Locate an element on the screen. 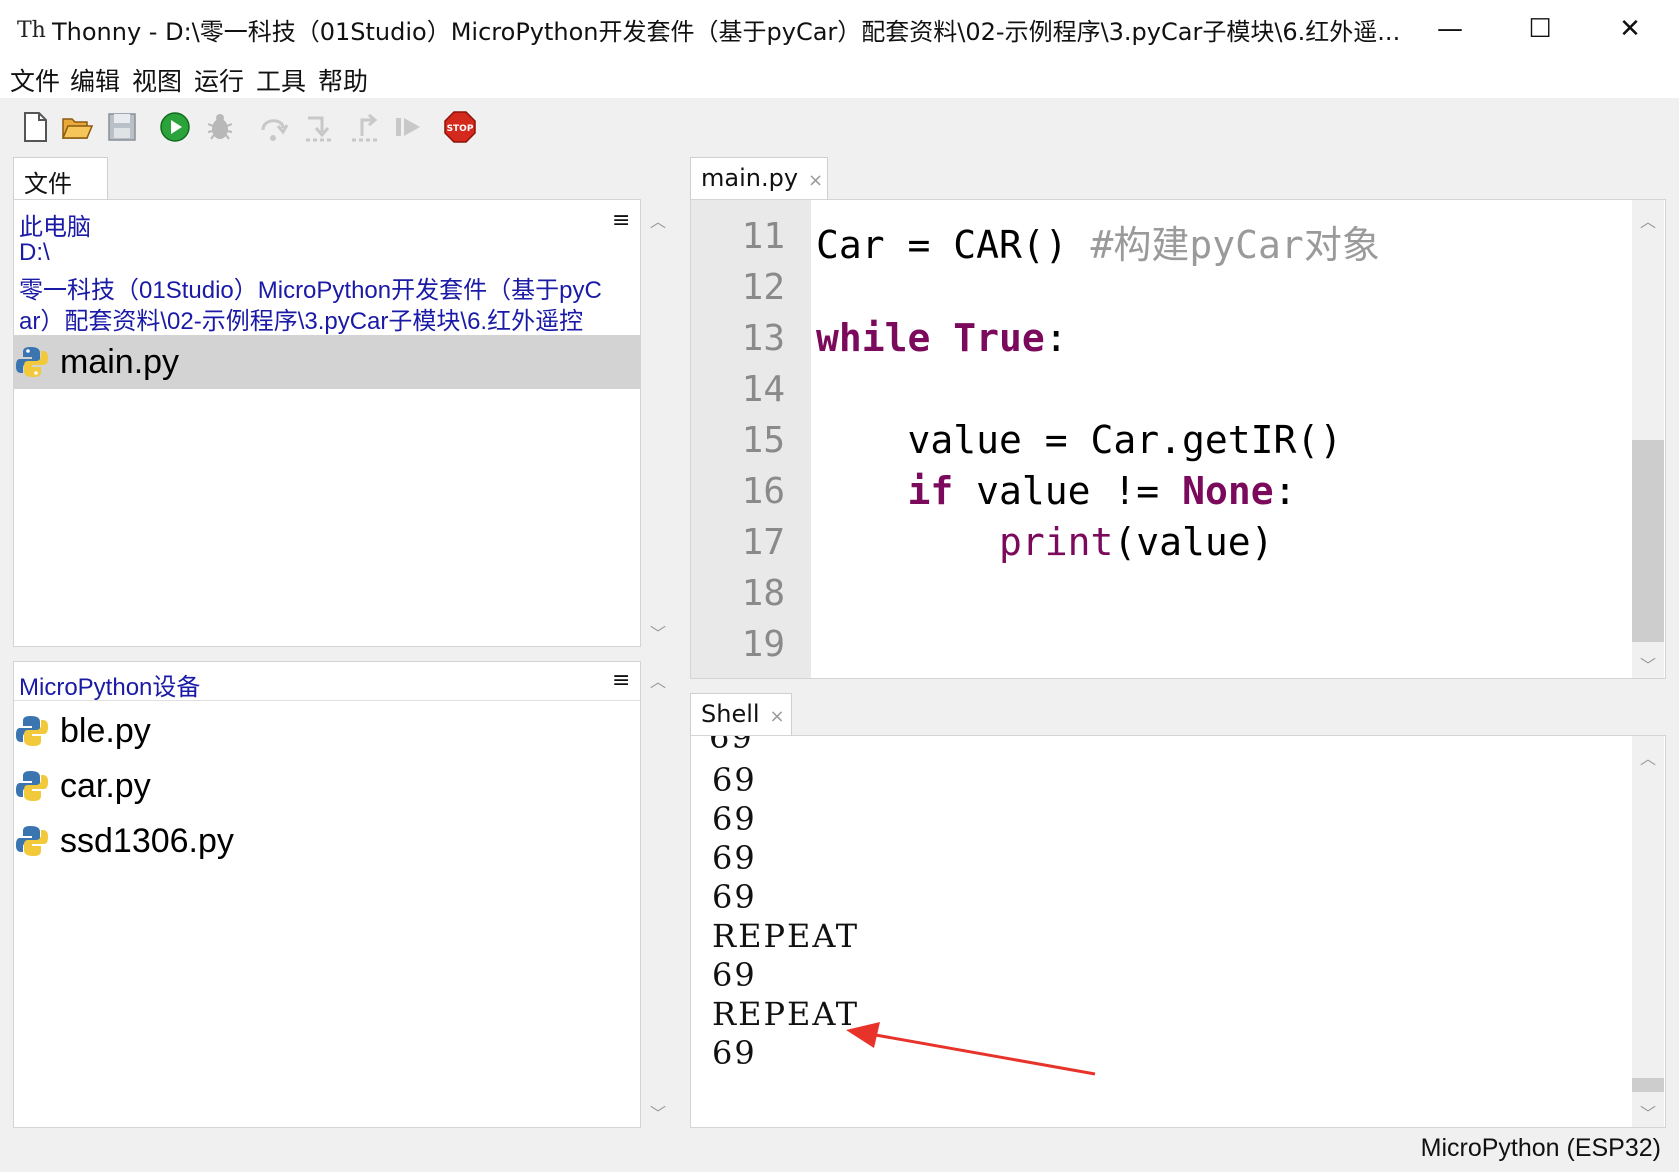 Image resolution: width=1679 pixels, height=1172 pixels. path-line-1: 零一科技（01Studio）MicroPython开发套件（基于pyC is located at coordinates (310, 287).